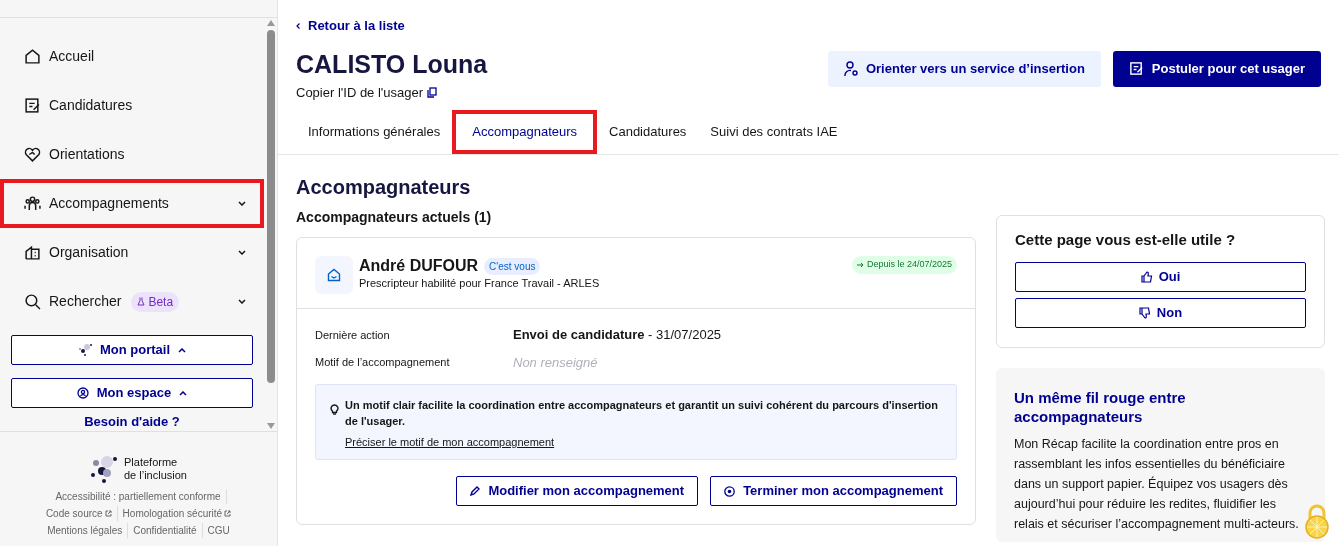 Image resolution: width=1339 pixels, height=546 pixels. What do you see at coordinates (850, 68) in the screenshot?
I see `user-pin-icon` at bounding box center [850, 68].